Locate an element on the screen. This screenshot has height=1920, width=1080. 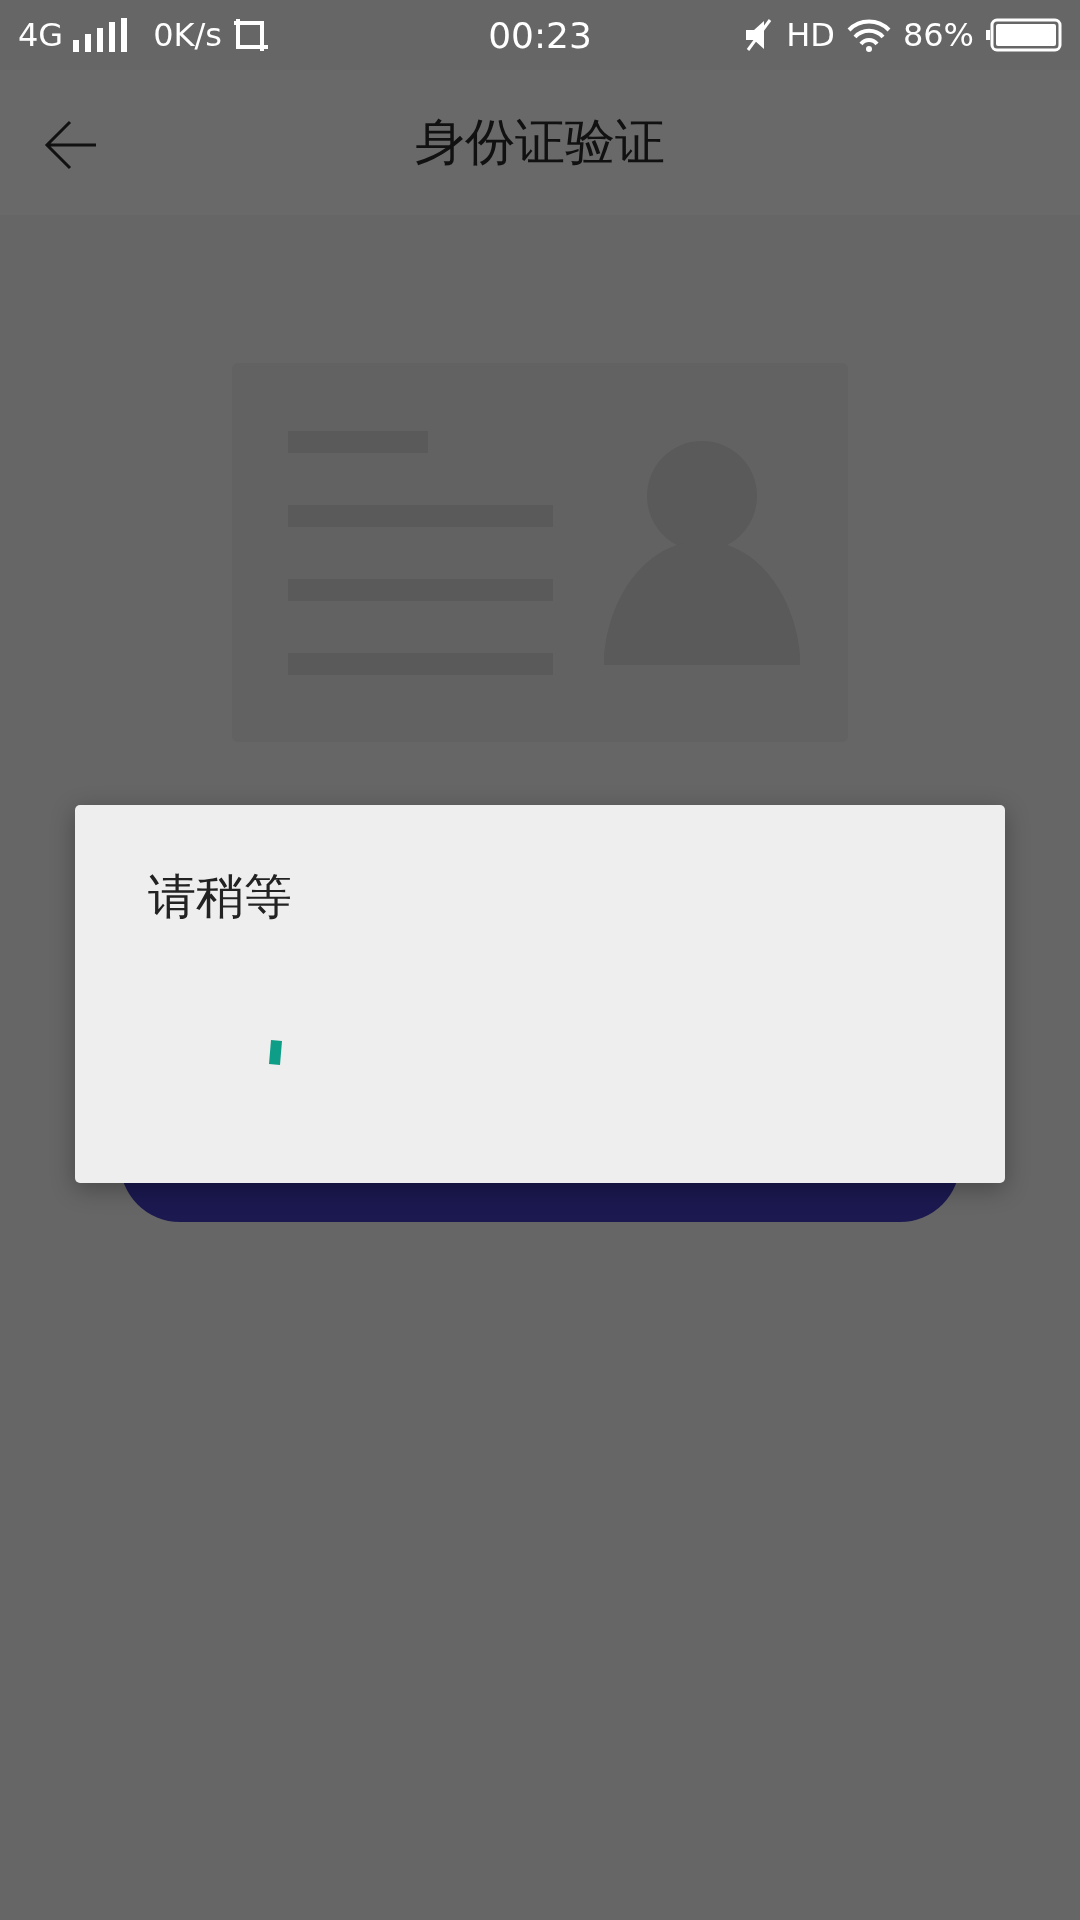
dialog-title: 请稍等 is located at coordinates (220, 896).